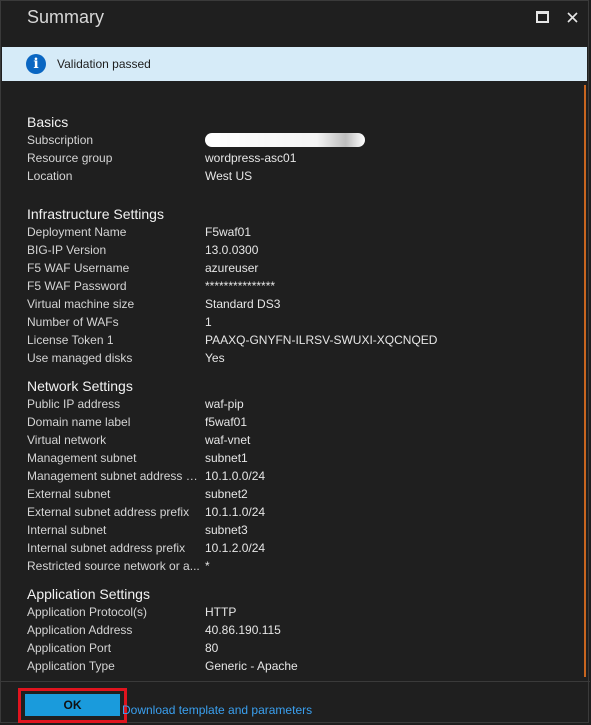 The width and height of the screenshot is (591, 725). What do you see at coordinates (73, 322) in the screenshot?
I see `row-label: Number of WAFs` at bounding box center [73, 322].